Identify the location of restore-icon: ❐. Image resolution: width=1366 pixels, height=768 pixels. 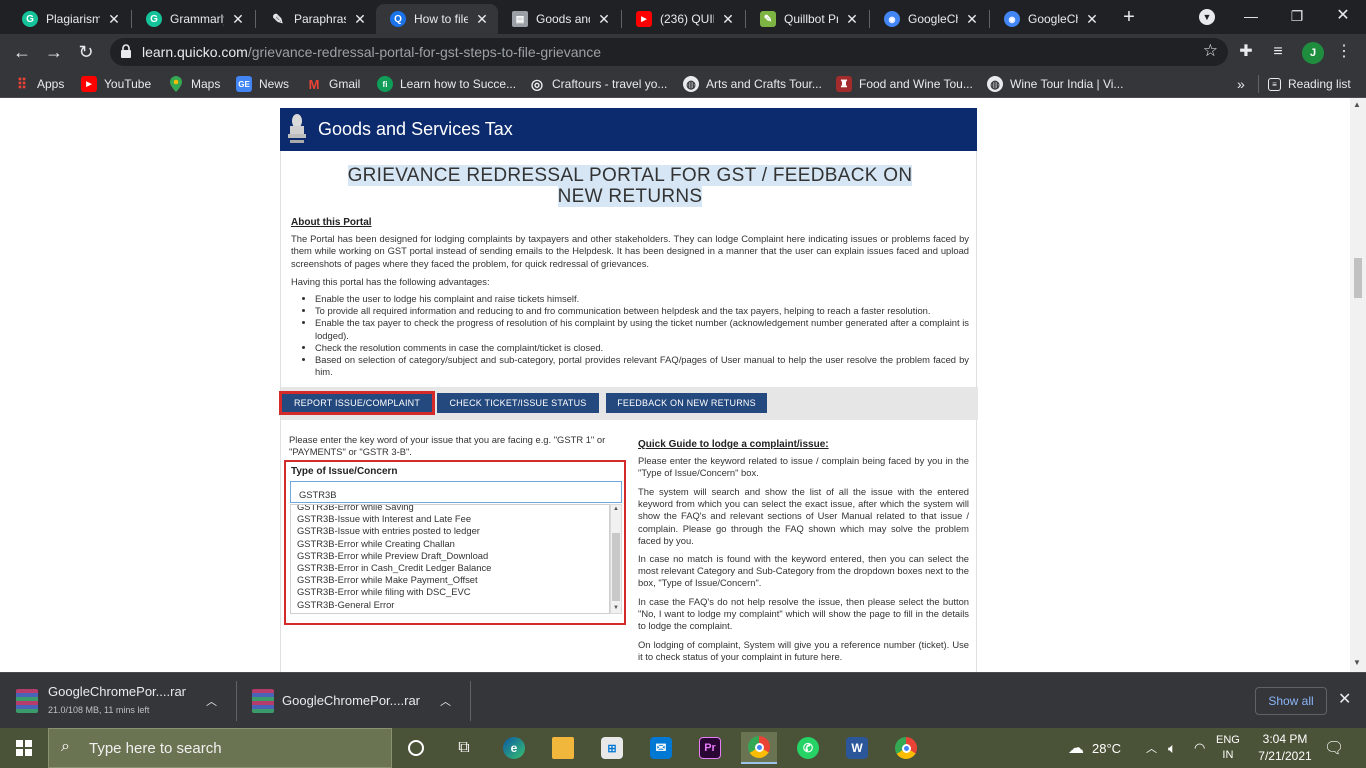
(1297, 16).